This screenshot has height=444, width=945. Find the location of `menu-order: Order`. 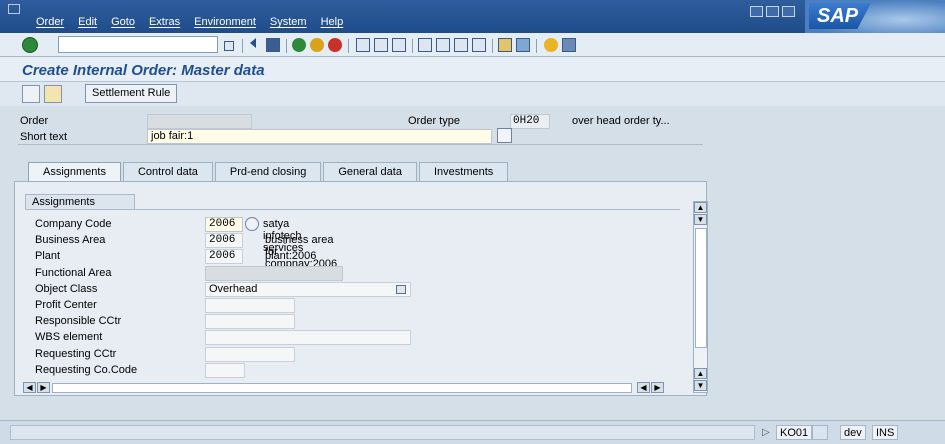

menu-order: Order is located at coordinates (50, 22).